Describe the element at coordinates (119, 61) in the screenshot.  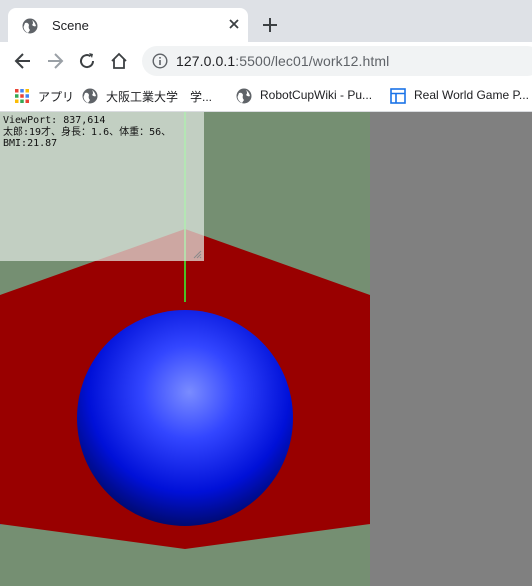
I see `home-icon` at that location.